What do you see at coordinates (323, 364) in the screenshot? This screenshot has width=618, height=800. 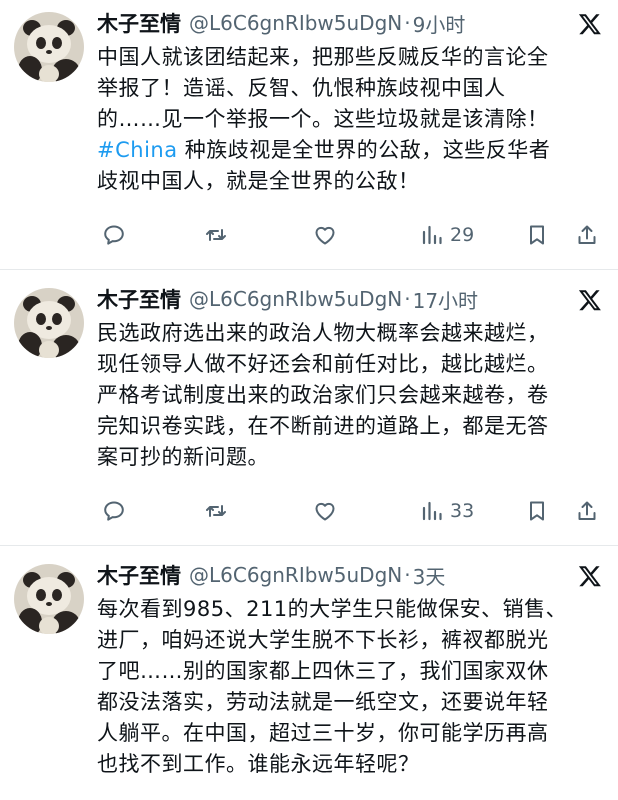 I see `text-line: 现任领导人做不好还会和前任对比，越比越烂。` at bounding box center [323, 364].